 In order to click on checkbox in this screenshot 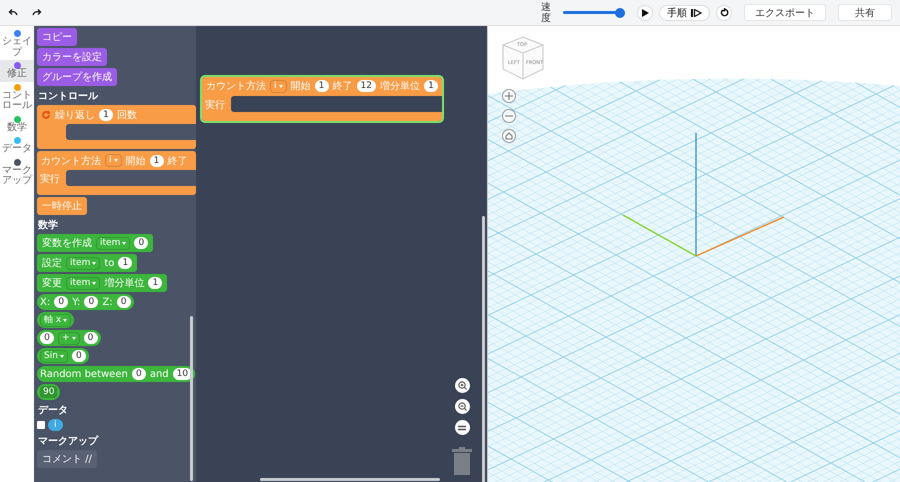, I will do `click(41, 425)`.